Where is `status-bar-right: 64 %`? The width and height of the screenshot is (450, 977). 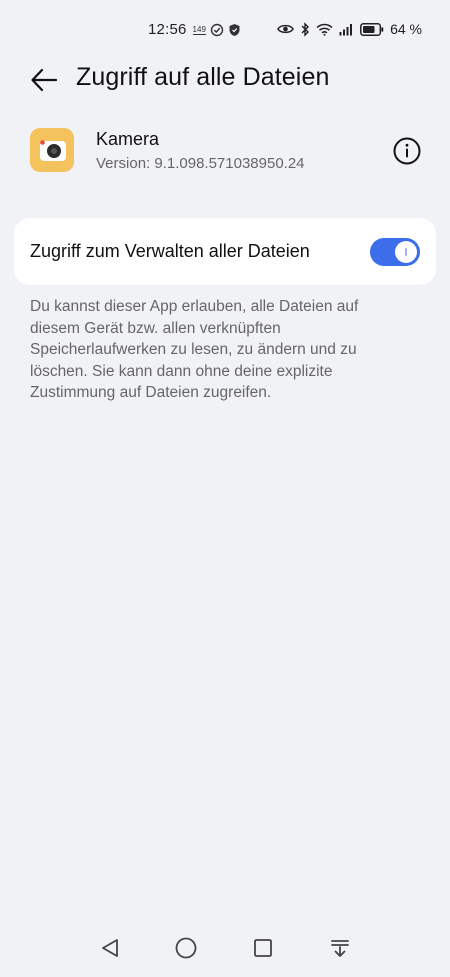 status-bar-right: 64 % is located at coordinates (349, 29).